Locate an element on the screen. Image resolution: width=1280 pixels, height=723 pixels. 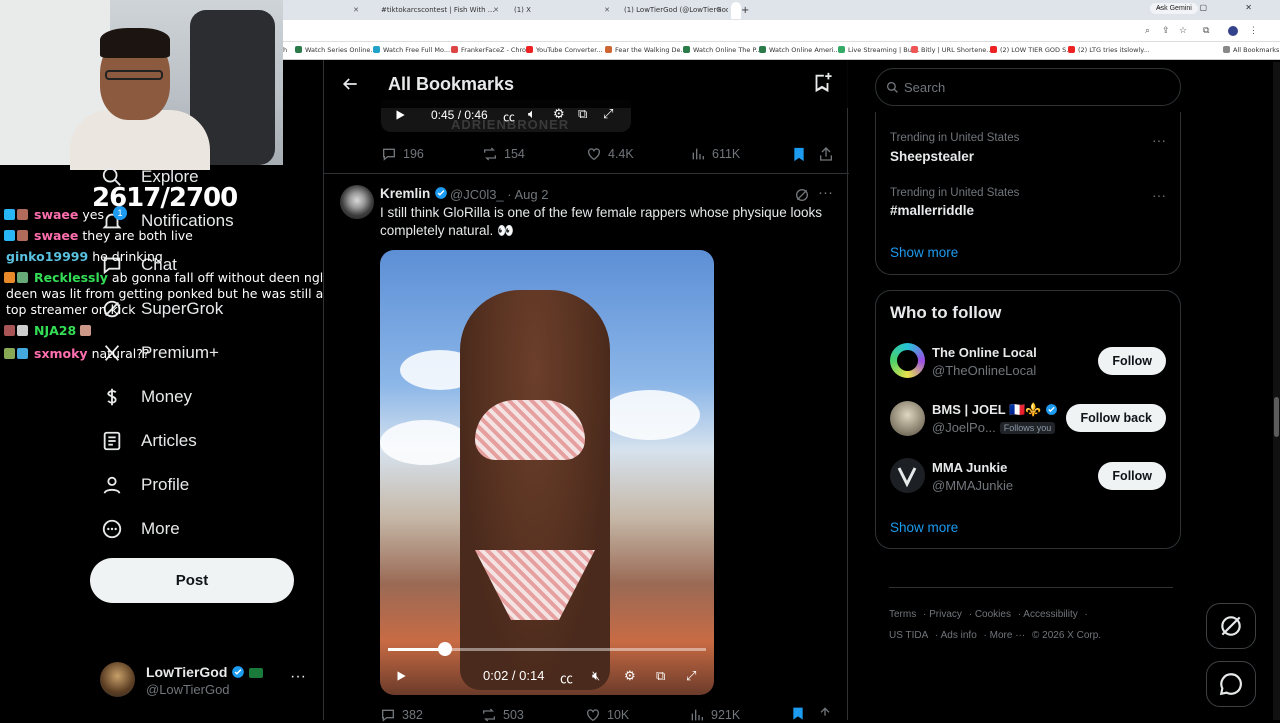
tweet-date: Aug 2 is located at coordinates (531, 194).